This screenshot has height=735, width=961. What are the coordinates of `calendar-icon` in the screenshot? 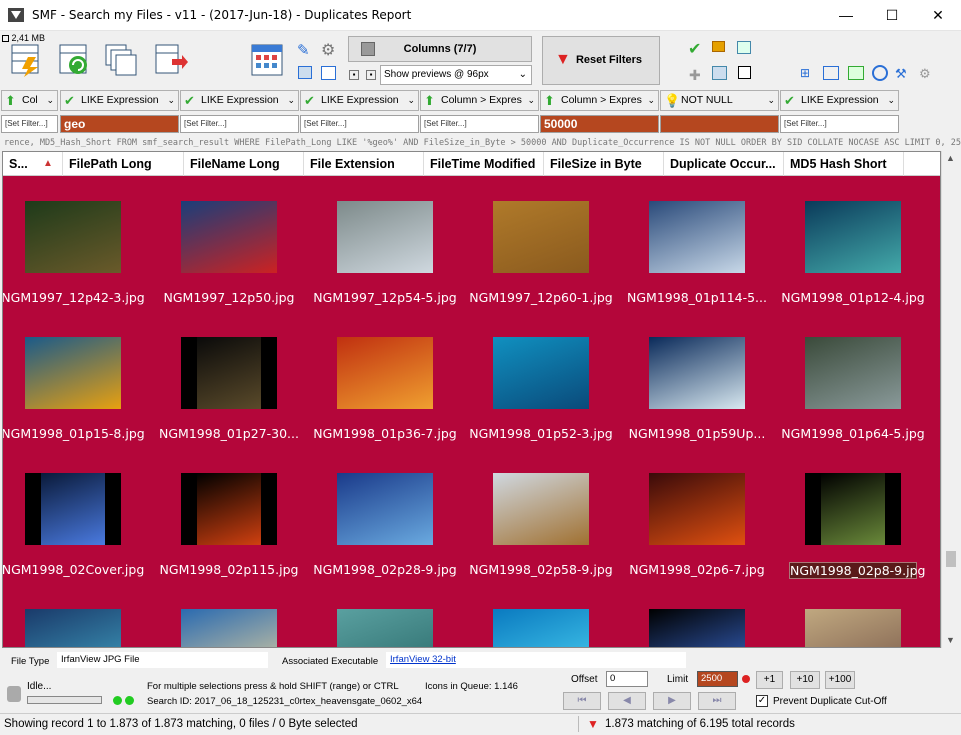 It's located at (267, 60).